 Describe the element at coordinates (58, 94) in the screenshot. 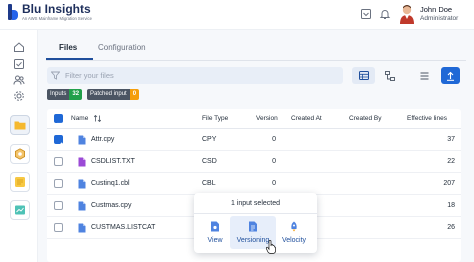

I see `inputs-badge-label: Inputs` at that location.